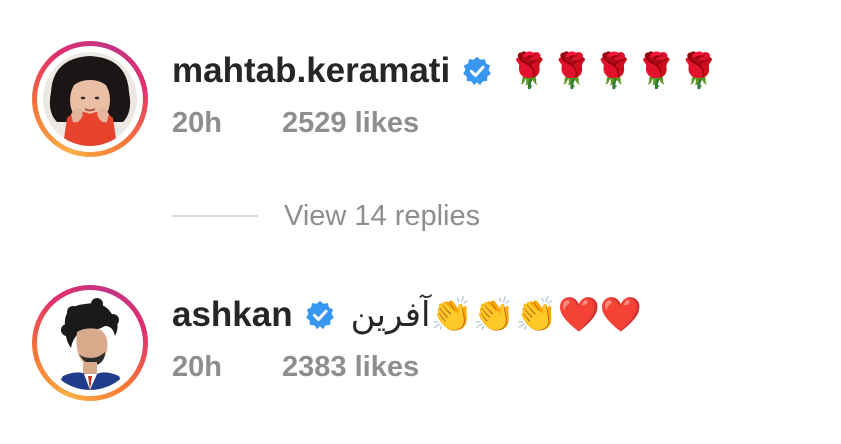 This screenshot has height=444, width=841. Describe the element at coordinates (614, 71) in the screenshot. I see `comment-text: 🌹🌹🌹🌹🌹` at that location.